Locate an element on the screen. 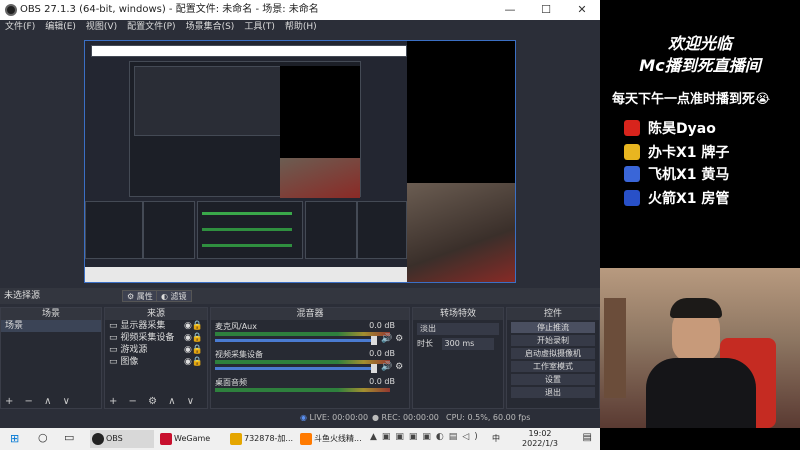  controls-dock: 控件 停止推流 开始录制 启动虚拟摄像机 工作室模式 设置 退出 is located at coordinates (553, 358).